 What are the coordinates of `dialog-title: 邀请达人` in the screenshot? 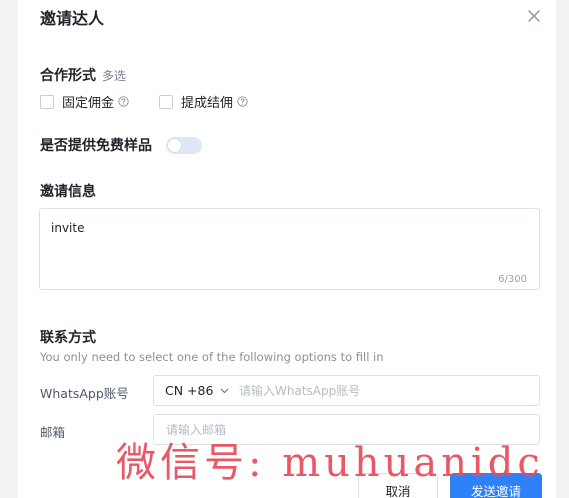 It's located at (72, 18).